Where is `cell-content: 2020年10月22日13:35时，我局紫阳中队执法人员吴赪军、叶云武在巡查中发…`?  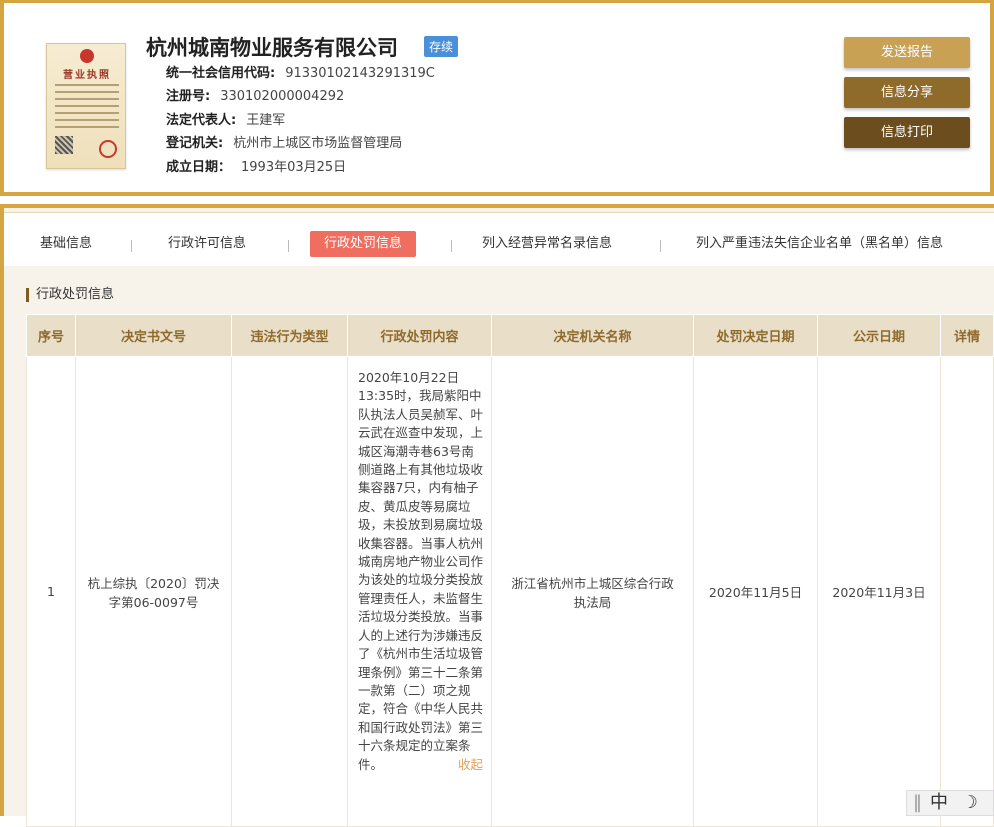
cell-content: 2020年10月22日13:35时，我局紫阳中队执法人员吴赪军、叶云武在巡查中发… is located at coordinates (419, 591).